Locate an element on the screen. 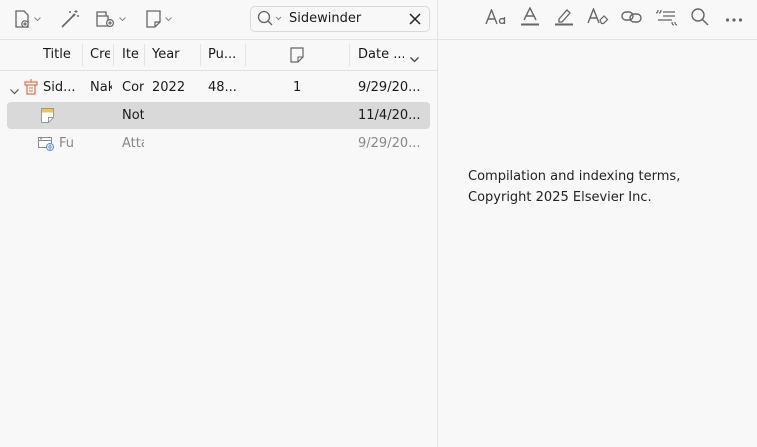 This screenshot has width=757, height=447. column-header-year: Year is located at coordinates (174, 54).